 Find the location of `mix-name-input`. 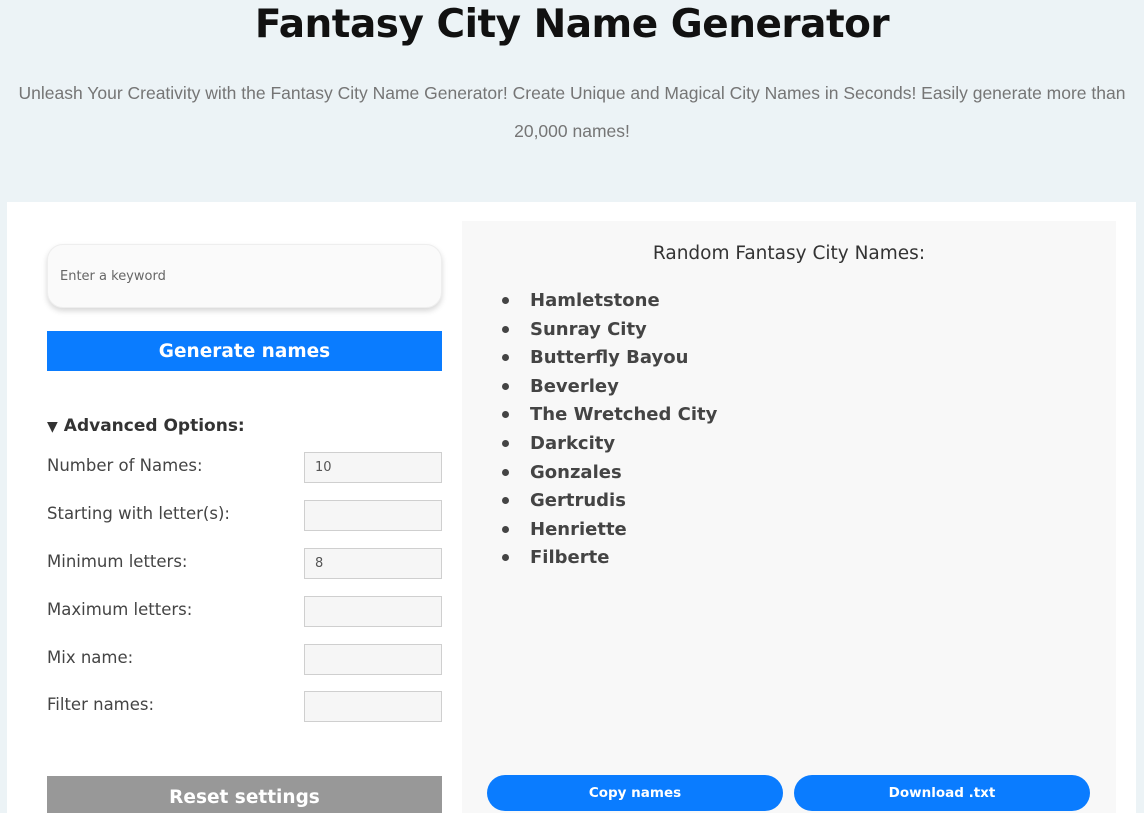

mix-name-input is located at coordinates (373, 659).